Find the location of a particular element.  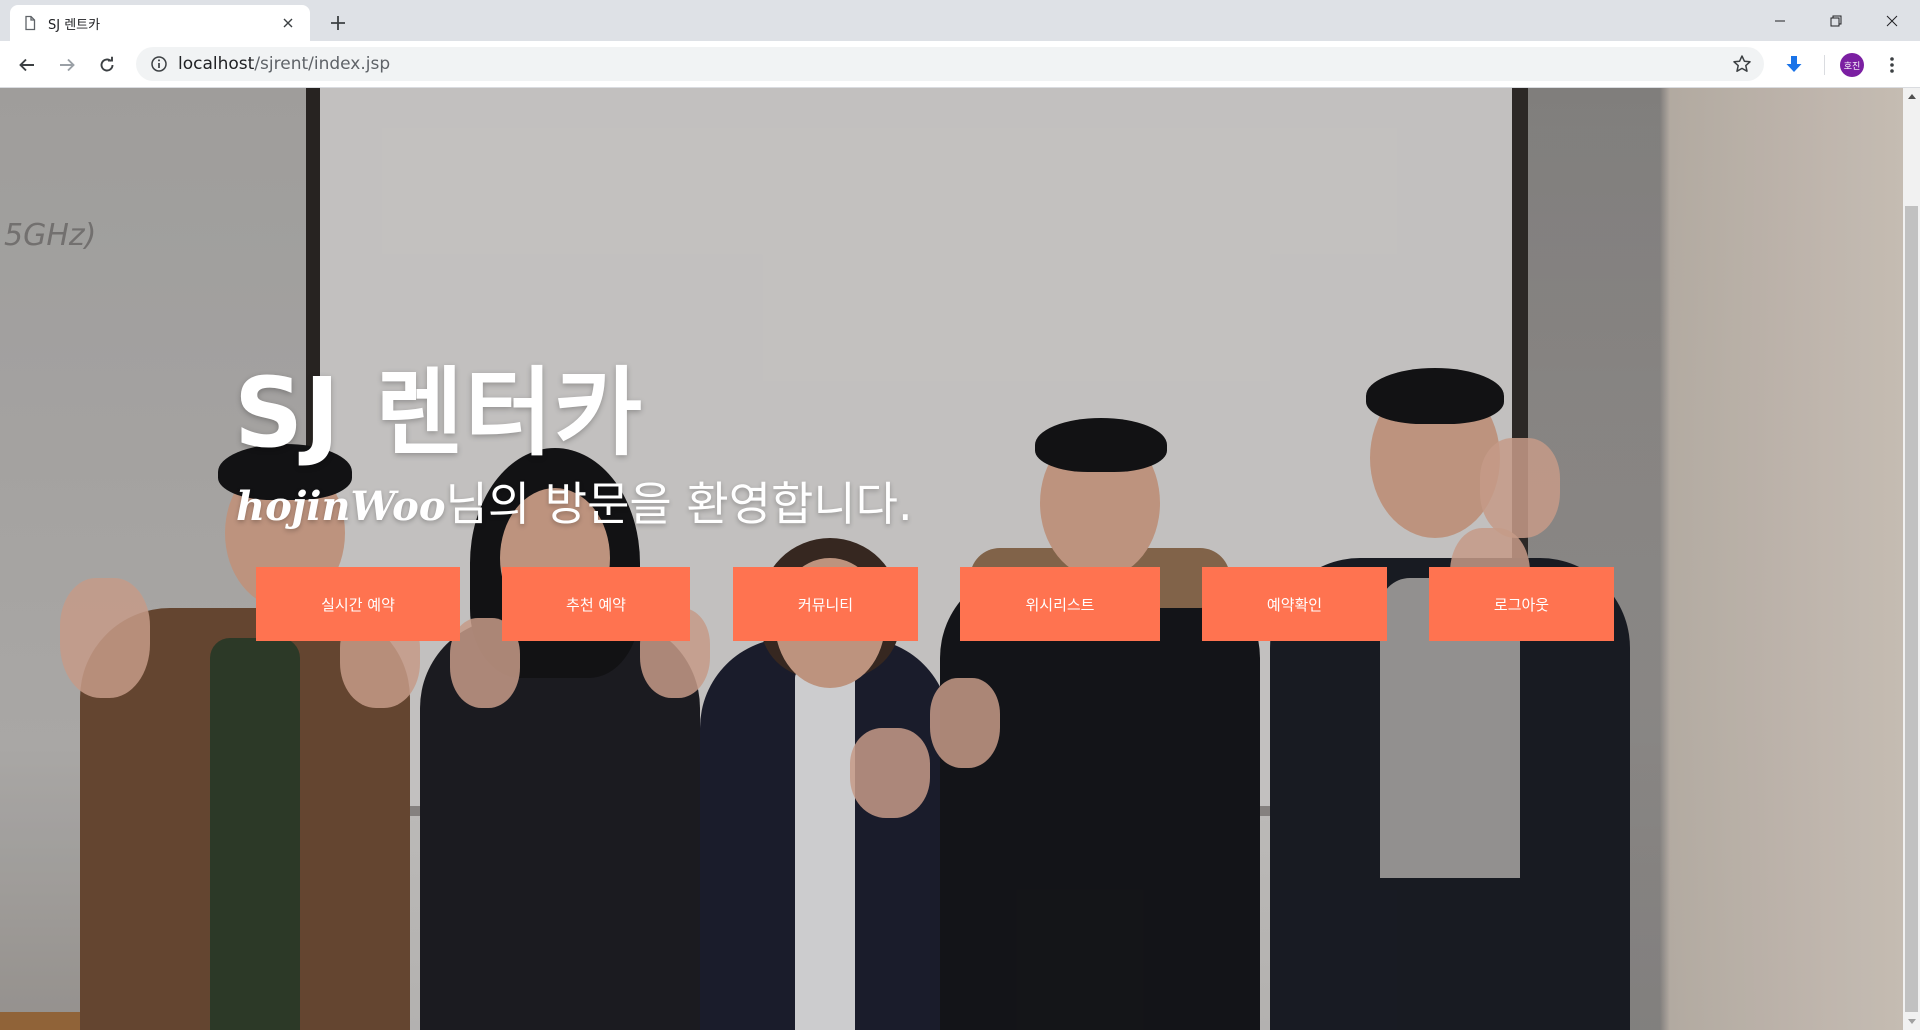

restore-window-icon is located at coordinates (1836, 20).